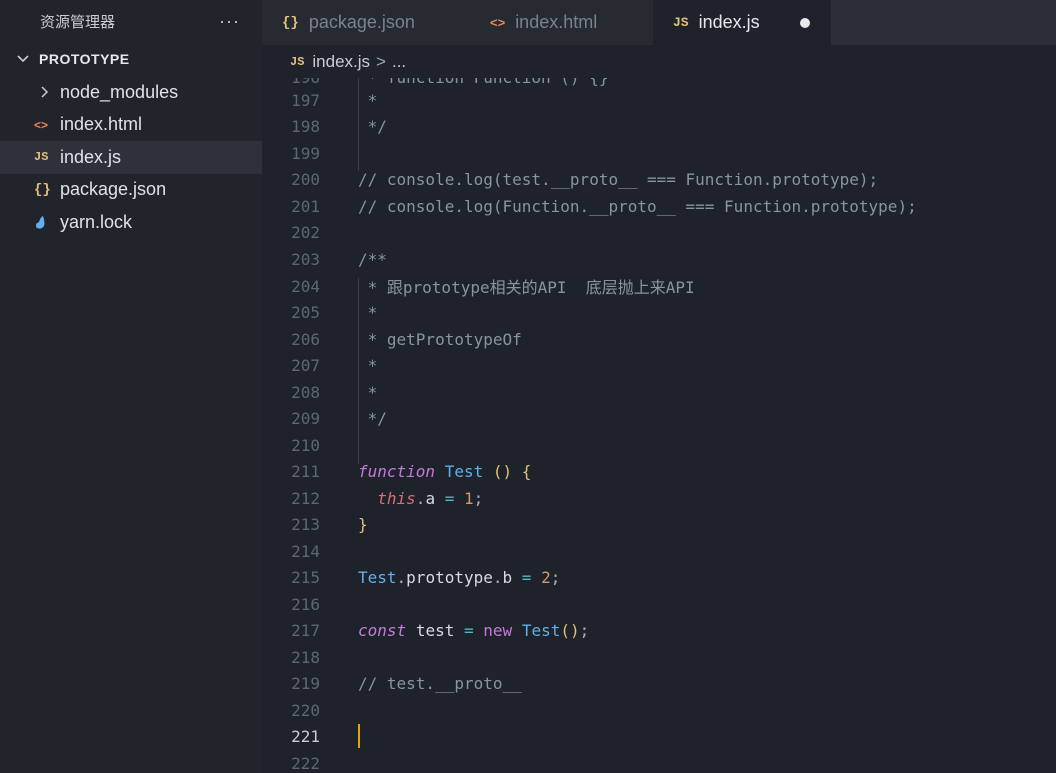  I want to click on code-text: * getPrototypeOf, so click(440, 339).